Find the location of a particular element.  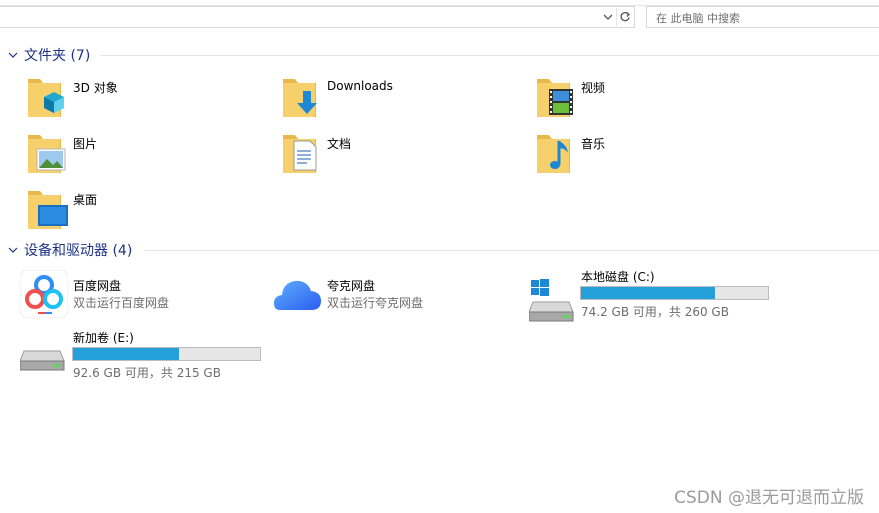

folder-item-3d-objects: 3D 对象 is located at coordinates (141, 97).